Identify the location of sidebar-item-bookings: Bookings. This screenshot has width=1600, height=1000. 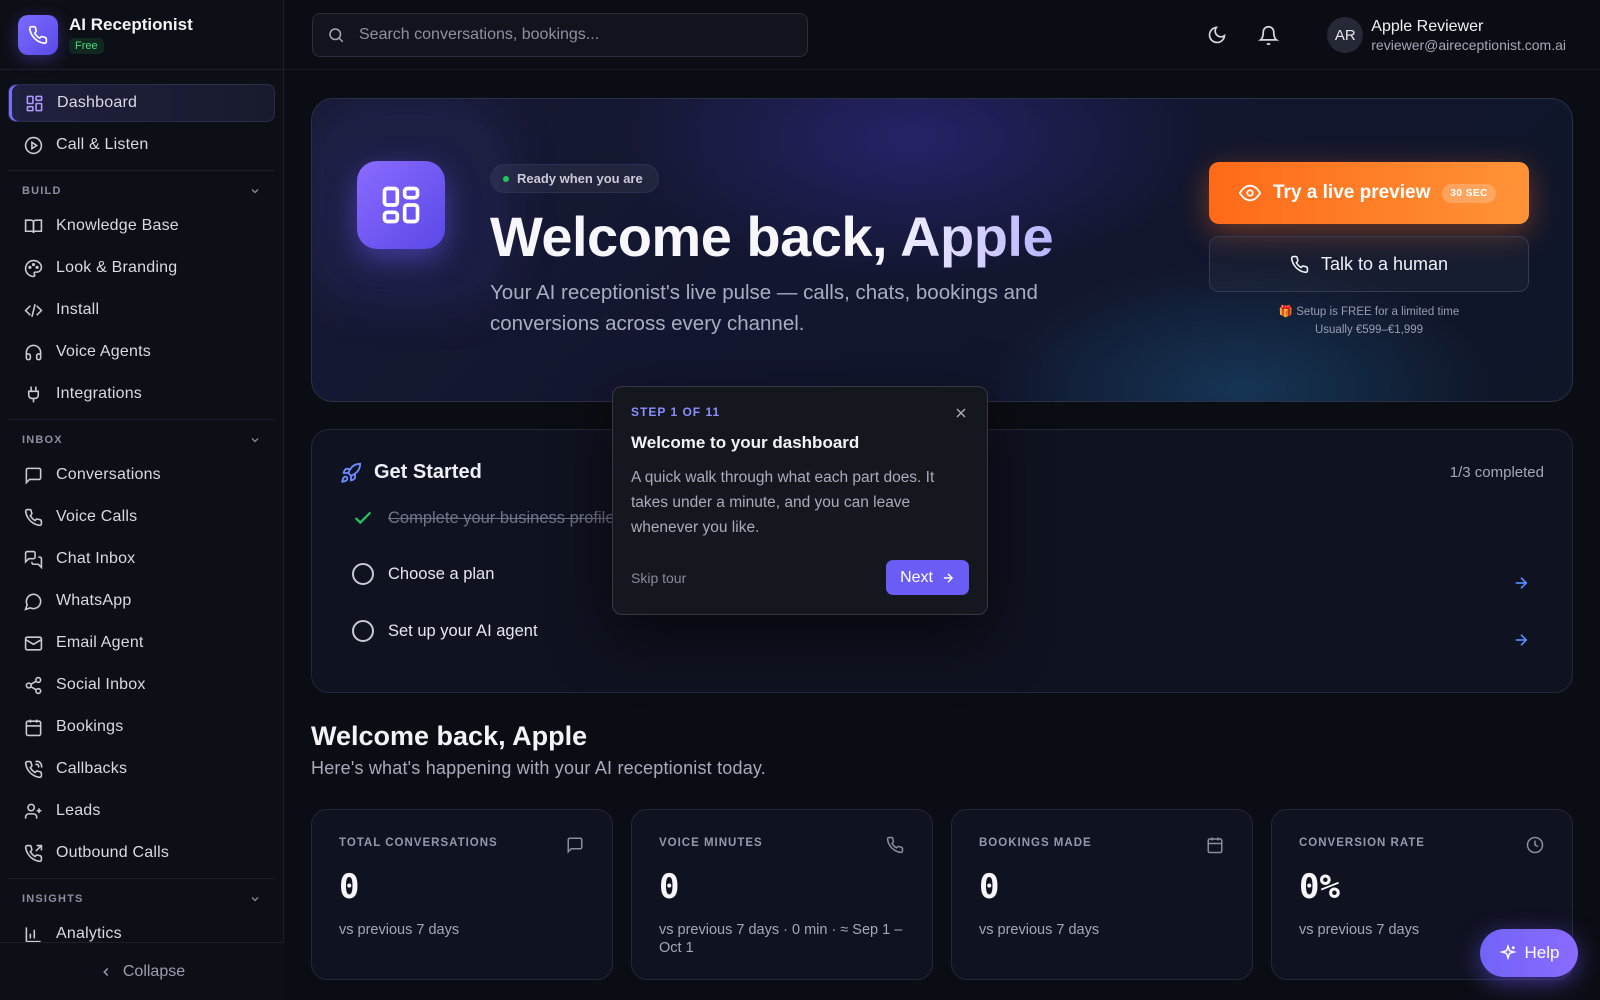
(141, 727).